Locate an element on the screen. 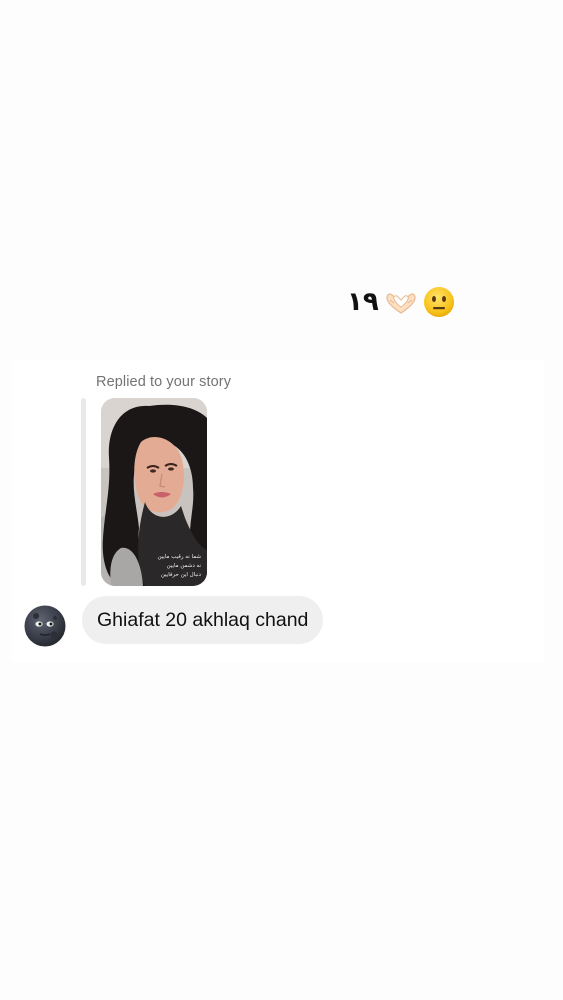 This screenshot has width=563, height=1000. reply-indicator-bar is located at coordinates (83, 492).